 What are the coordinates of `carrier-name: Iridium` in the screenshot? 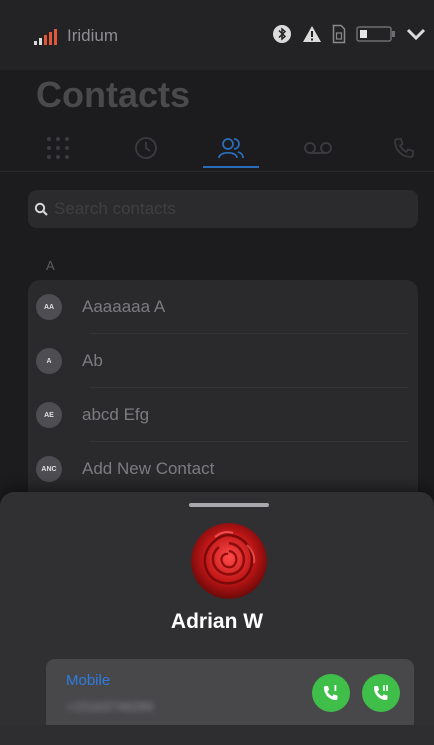 It's located at (93, 35).